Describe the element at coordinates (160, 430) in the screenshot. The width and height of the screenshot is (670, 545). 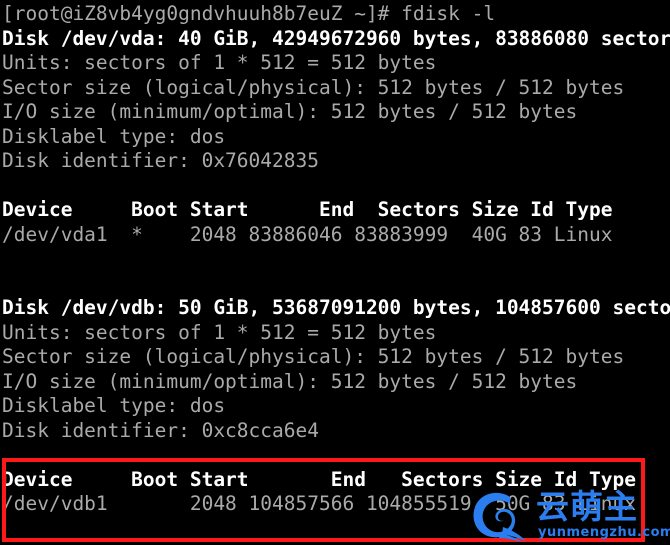
I see `vdb-disk-identifier: Disk identifier: 0xc8cca6e4` at that location.